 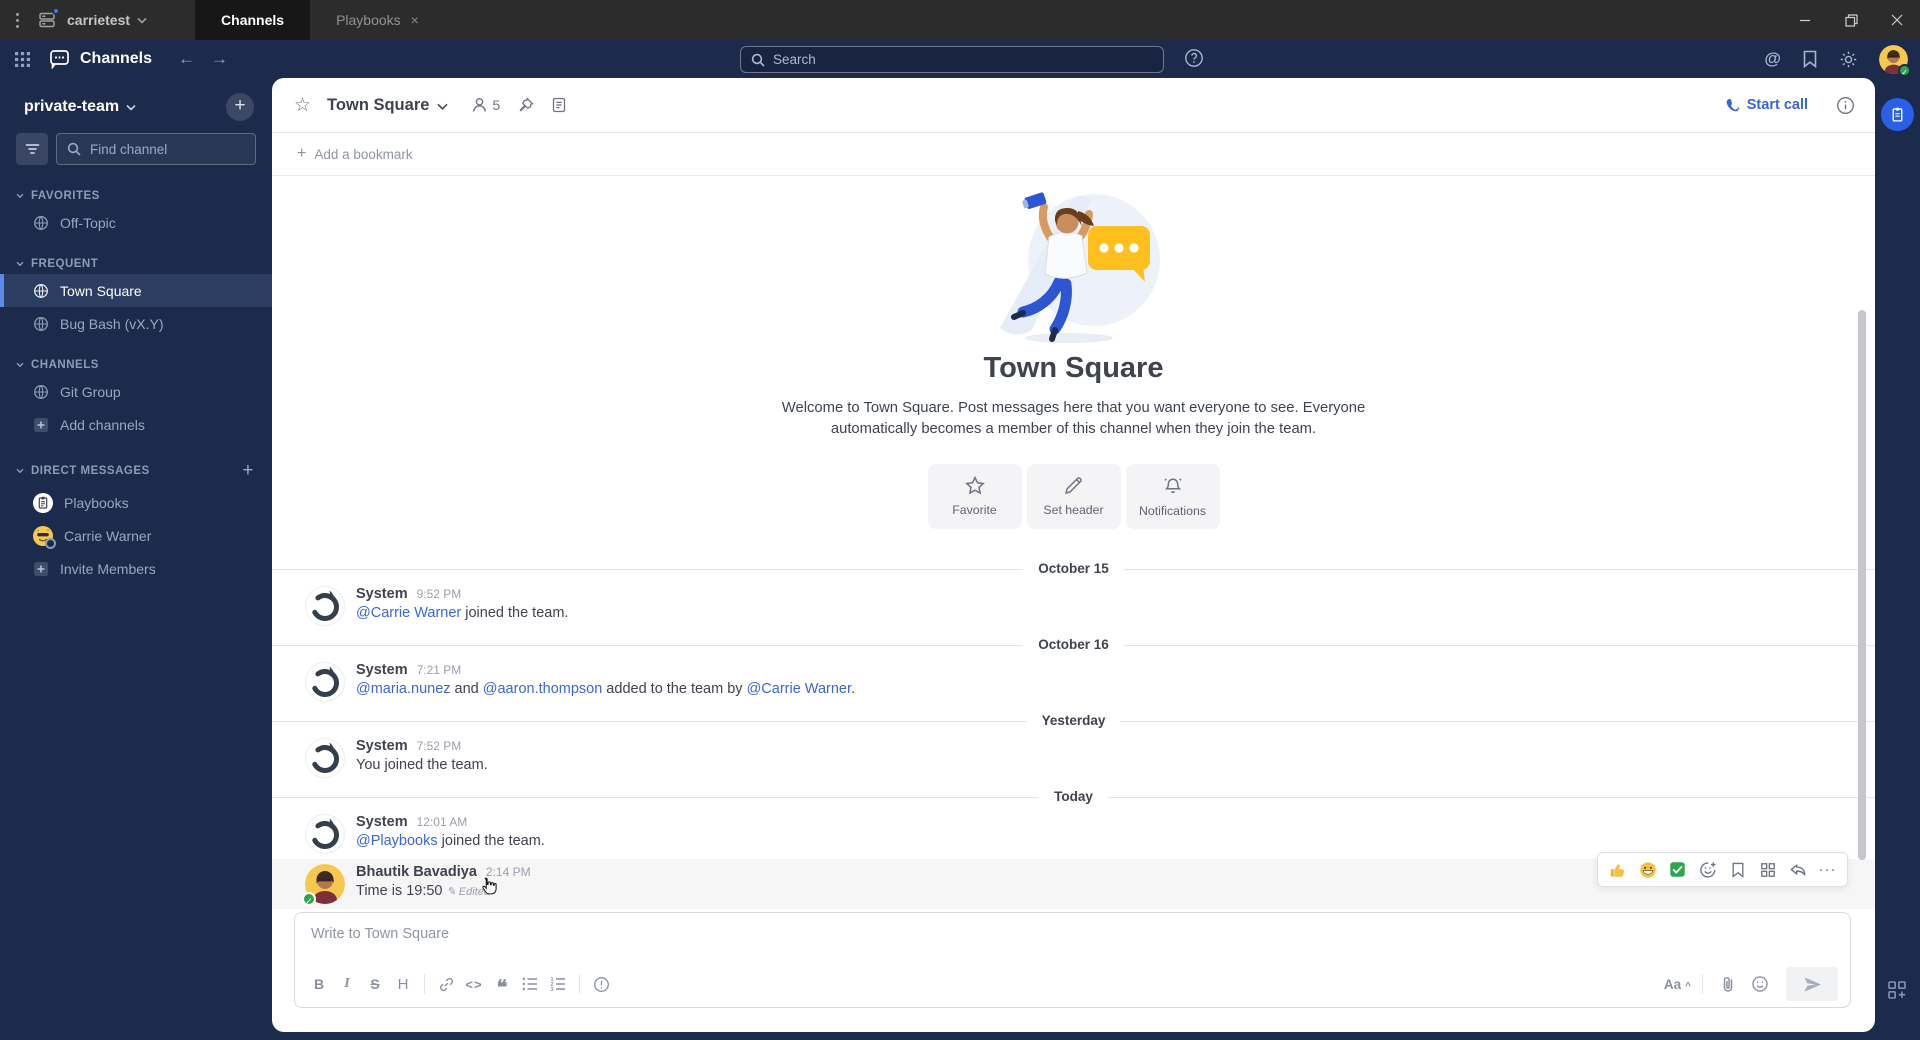 What do you see at coordinates (530, 984) in the screenshot?
I see `bulleted-list-button` at bounding box center [530, 984].